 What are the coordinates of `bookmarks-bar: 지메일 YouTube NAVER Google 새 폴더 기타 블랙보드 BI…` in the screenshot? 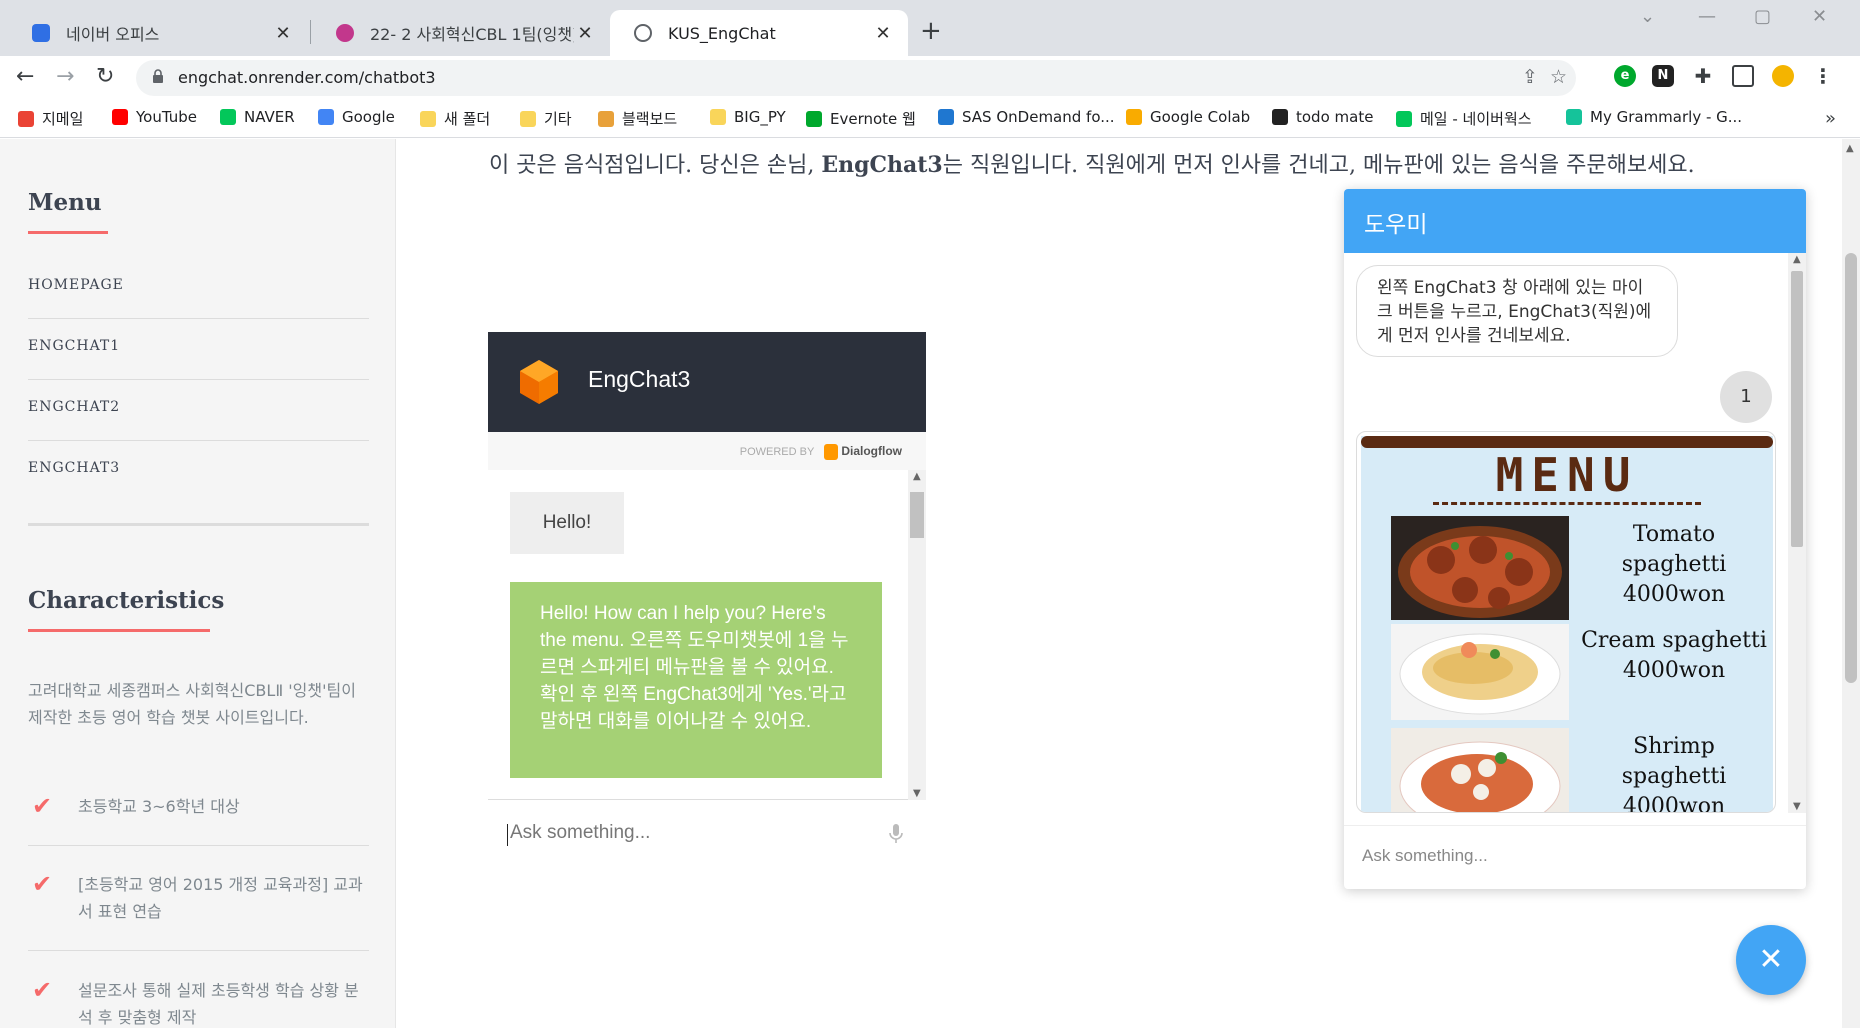 It's located at (930, 119).